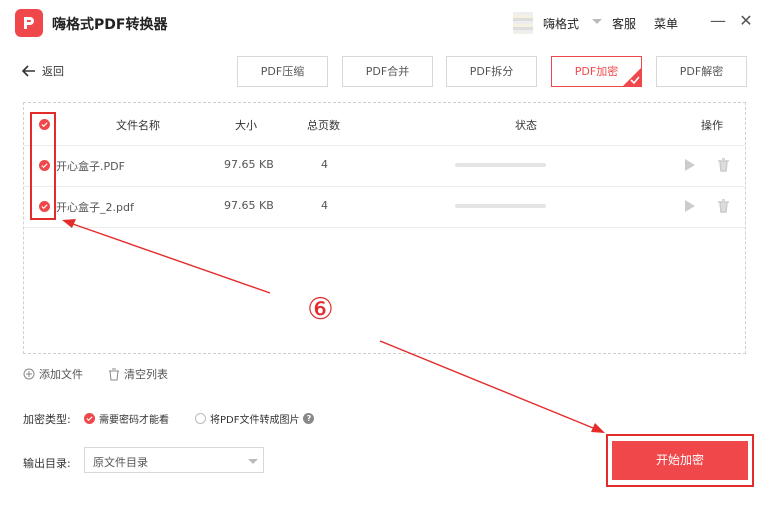  I want to click on header-size: 大小, so click(246, 125).